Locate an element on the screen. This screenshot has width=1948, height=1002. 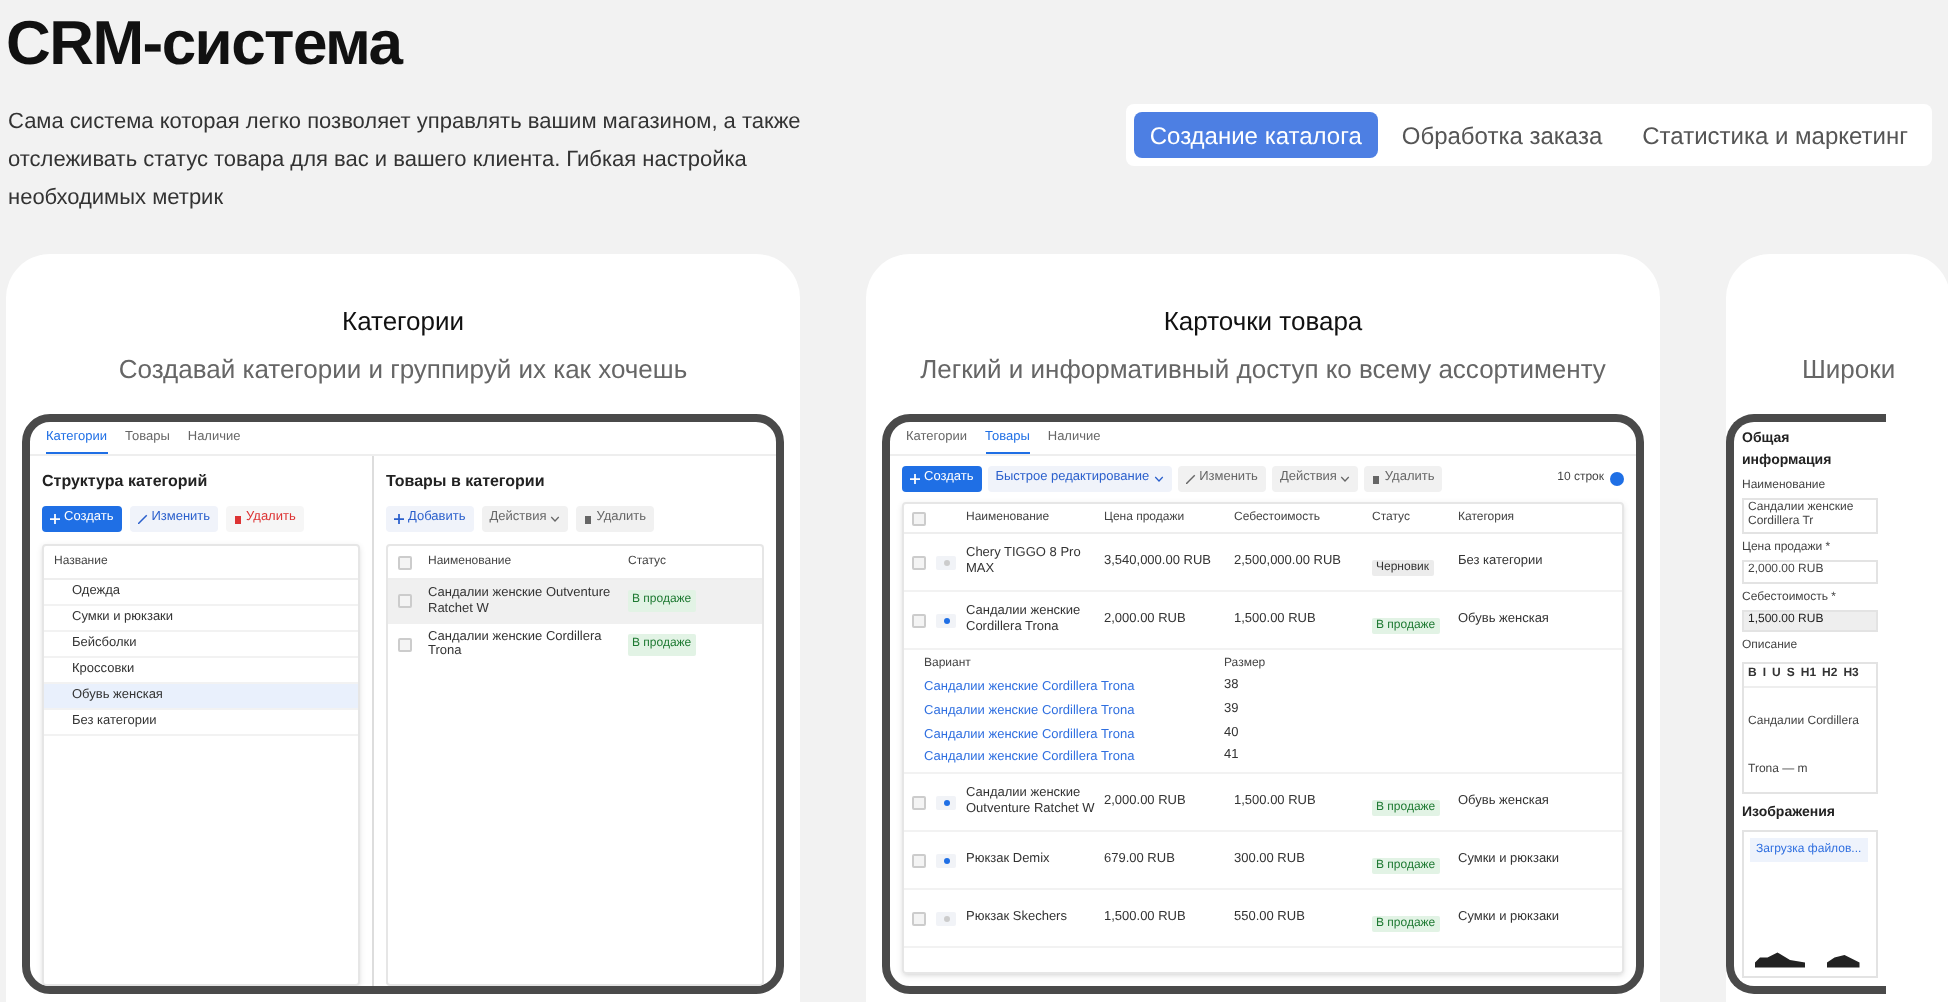
card-title: Карточки товара is located at coordinates (1263, 321).